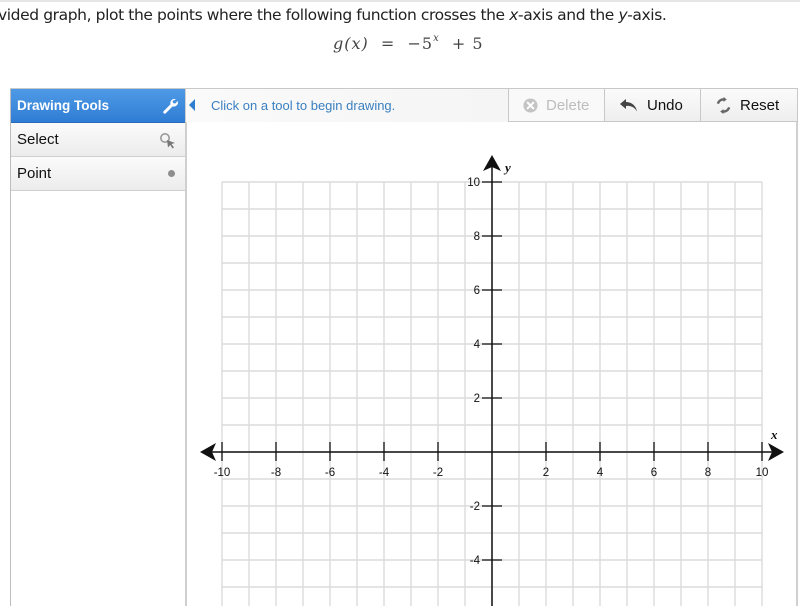 Image resolution: width=800 pixels, height=611 pixels. Describe the element at coordinates (708, 473) in the screenshot. I see `x-tick-label: 8` at that location.